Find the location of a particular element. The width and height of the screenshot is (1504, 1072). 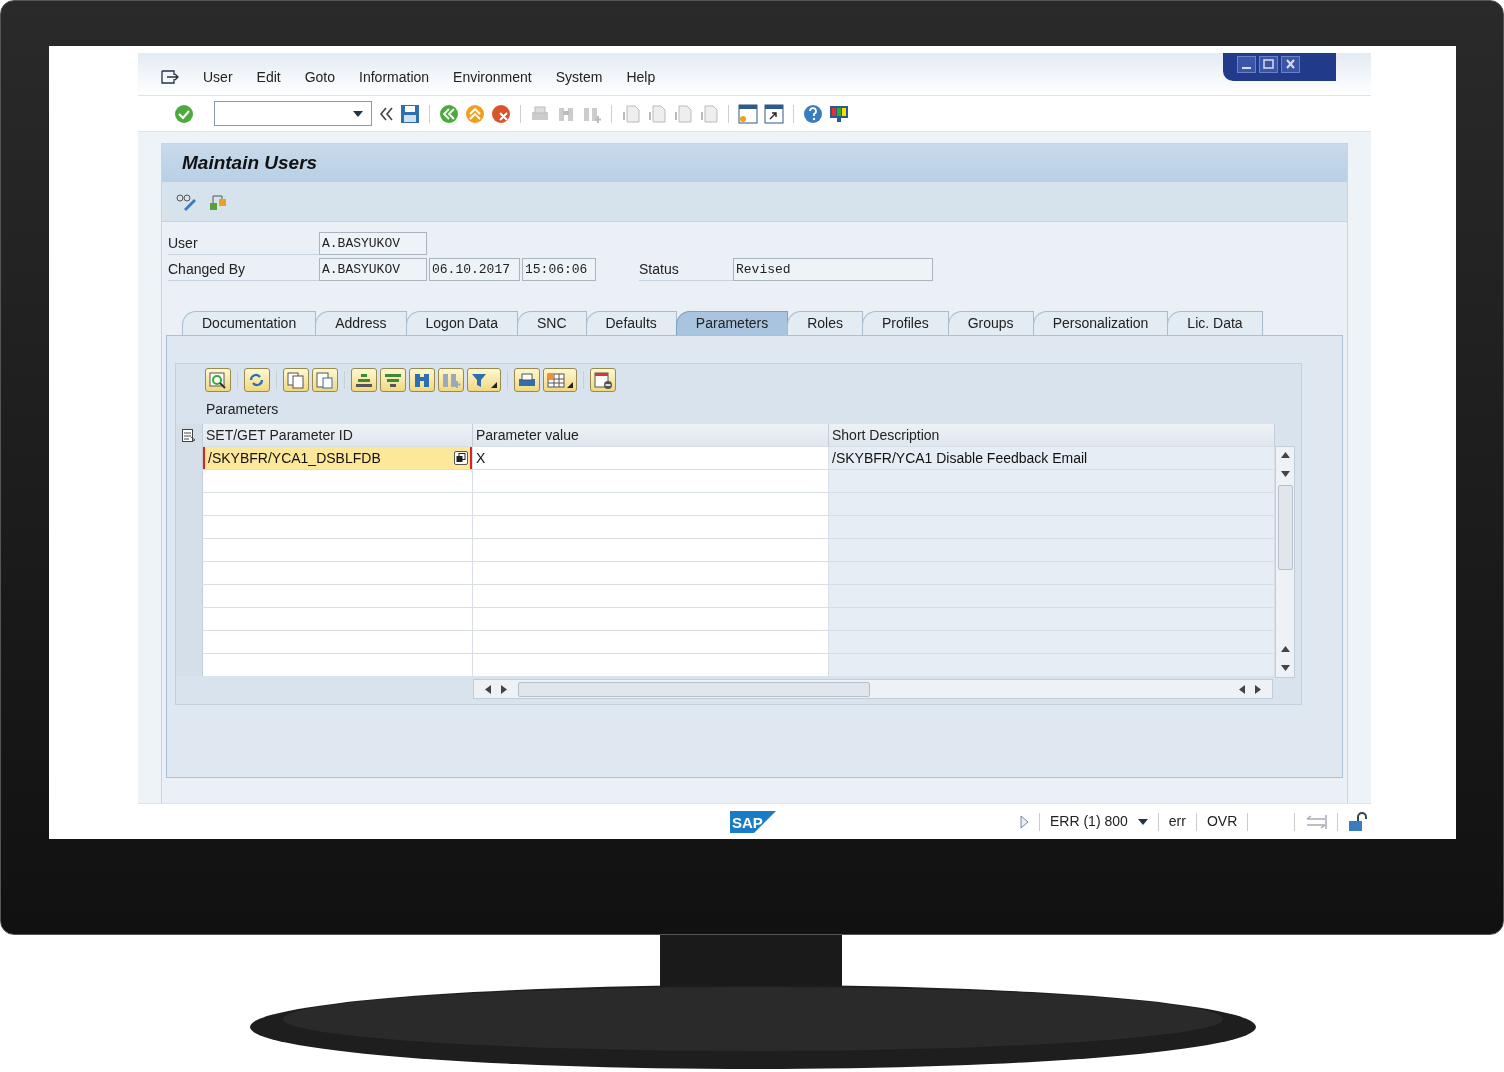

vertical-scrollbar is located at coordinates (1285, 562).